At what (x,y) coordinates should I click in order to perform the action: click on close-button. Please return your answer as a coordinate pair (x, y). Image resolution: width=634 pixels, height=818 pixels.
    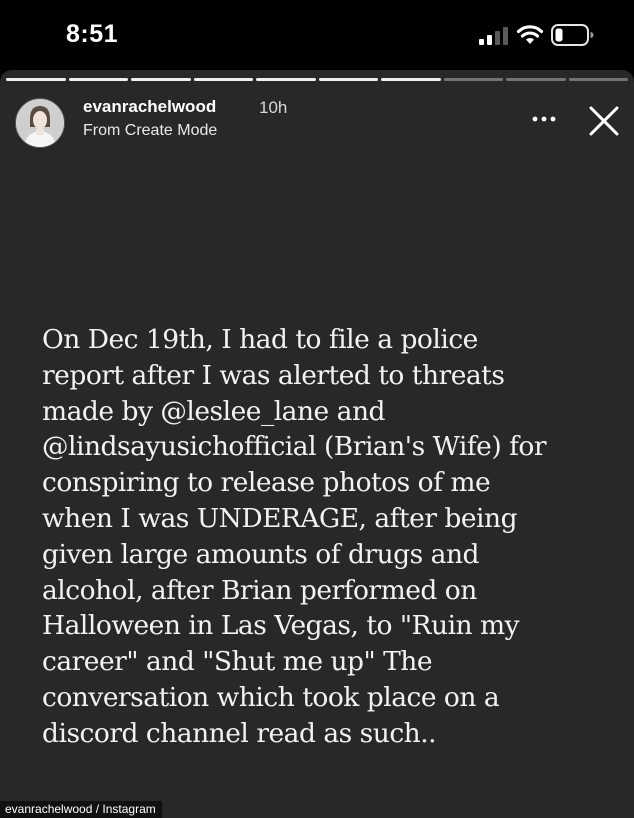
    Looking at the image, I should click on (604, 121).